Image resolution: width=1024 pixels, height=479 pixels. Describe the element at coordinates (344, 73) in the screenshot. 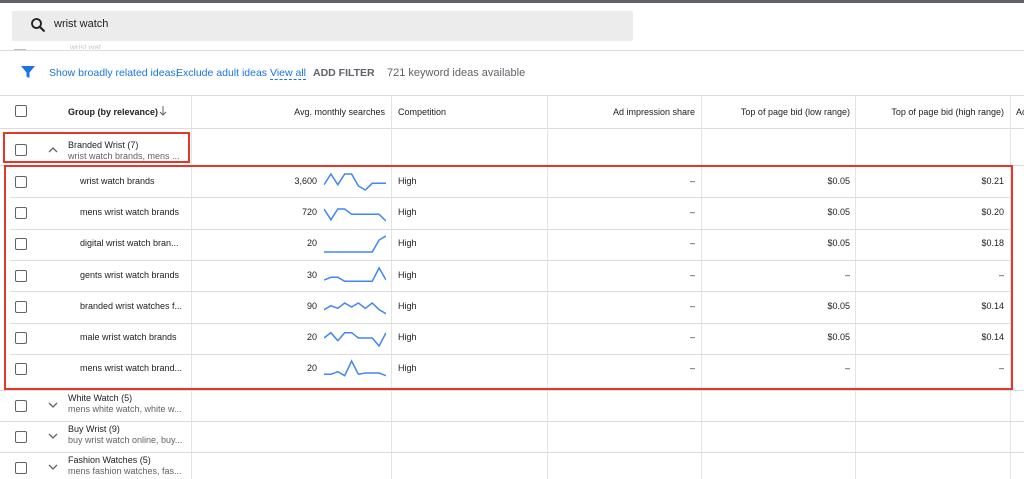

I see `add-filter-button: ADD FILTER` at that location.